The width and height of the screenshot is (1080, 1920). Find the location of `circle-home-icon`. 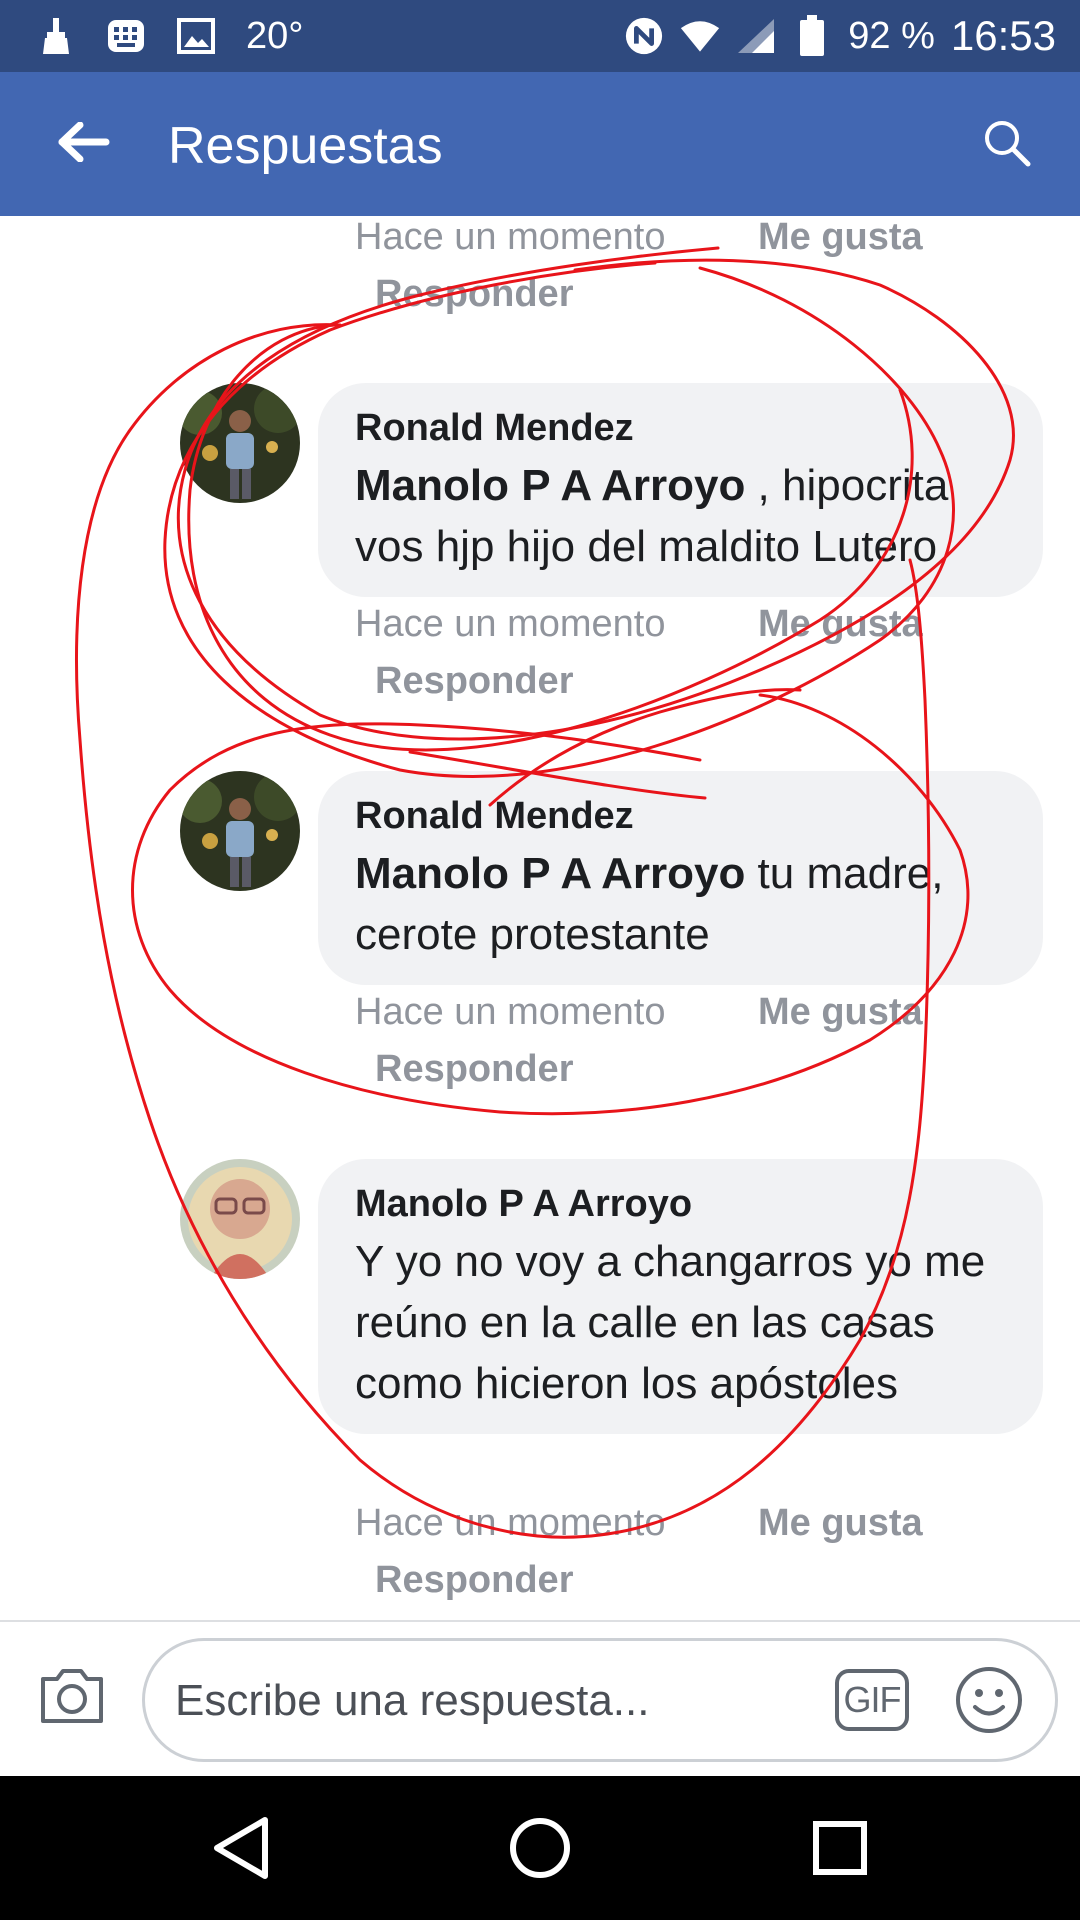

circle-home-icon is located at coordinates (540, 1850).